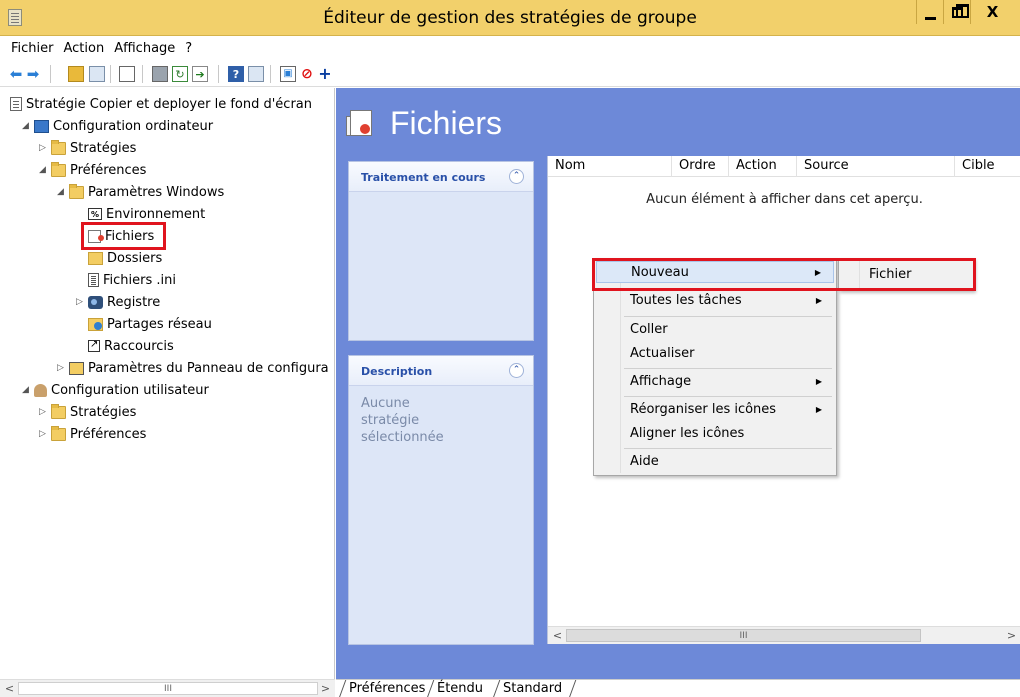 This screenshot has width=1020, height=697. What do you see at coordinates (715, 382) in the screenshot?
I see `menu-item-view: Affichage ▶` at bounding box center [715, 382].